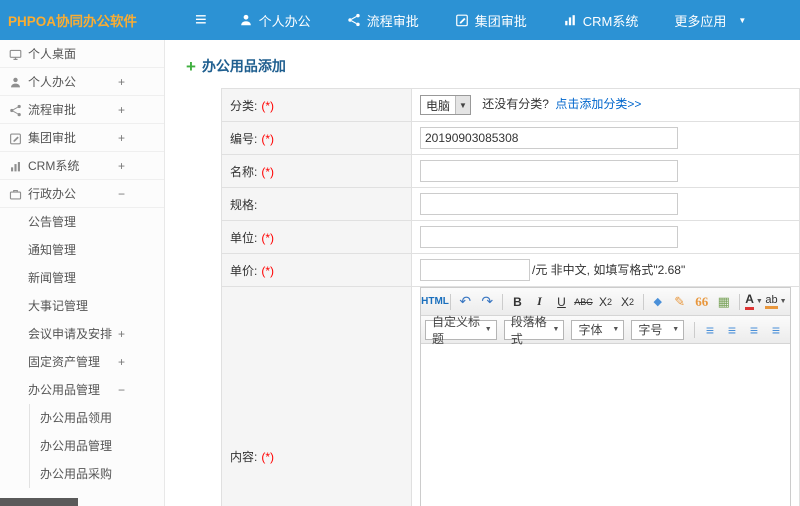  Describe the element at coordinates (191, 66) in the screenshot. I see `add-icon: +` at that location.